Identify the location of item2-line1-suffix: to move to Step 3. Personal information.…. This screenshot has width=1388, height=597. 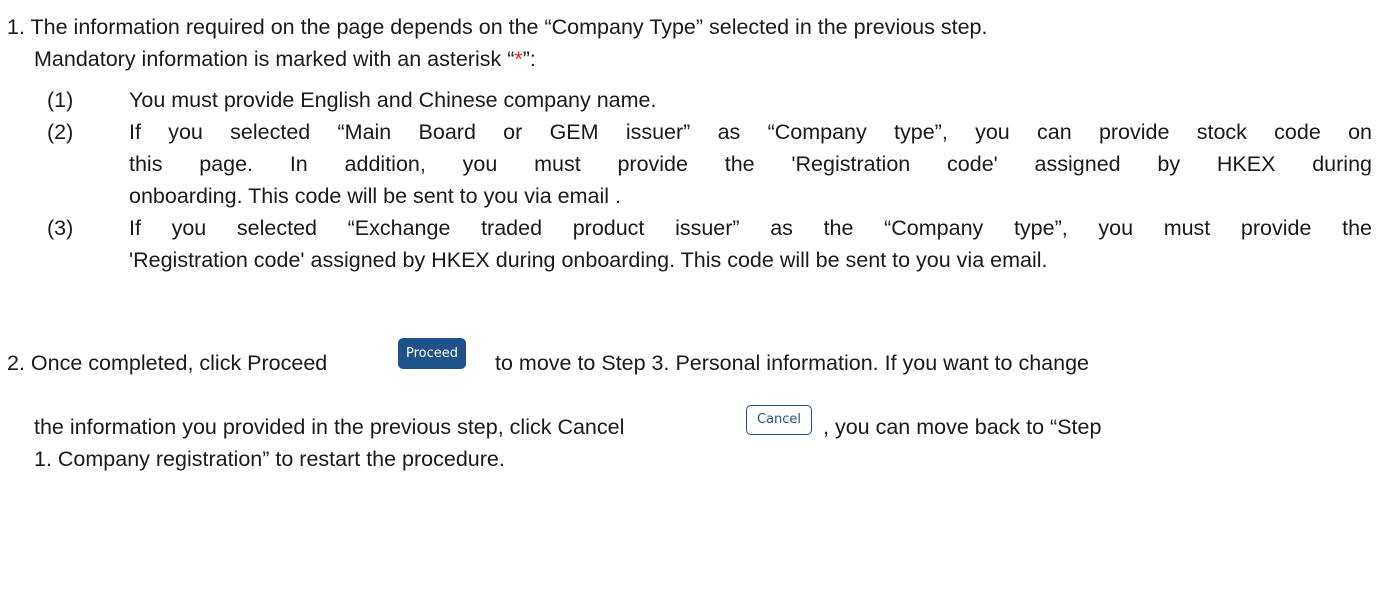
(792, 363).